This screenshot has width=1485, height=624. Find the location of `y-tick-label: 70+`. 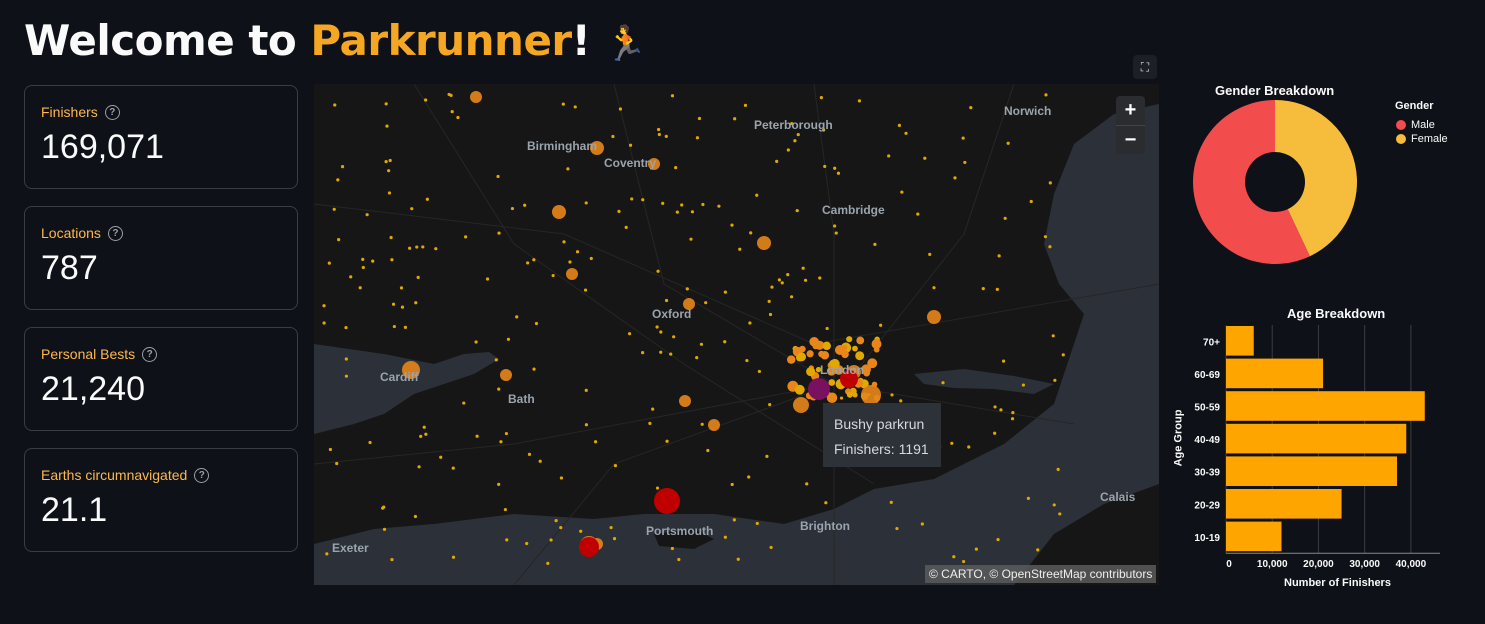

y-tick-label: 70+ is located at coordinates (1211, 342).